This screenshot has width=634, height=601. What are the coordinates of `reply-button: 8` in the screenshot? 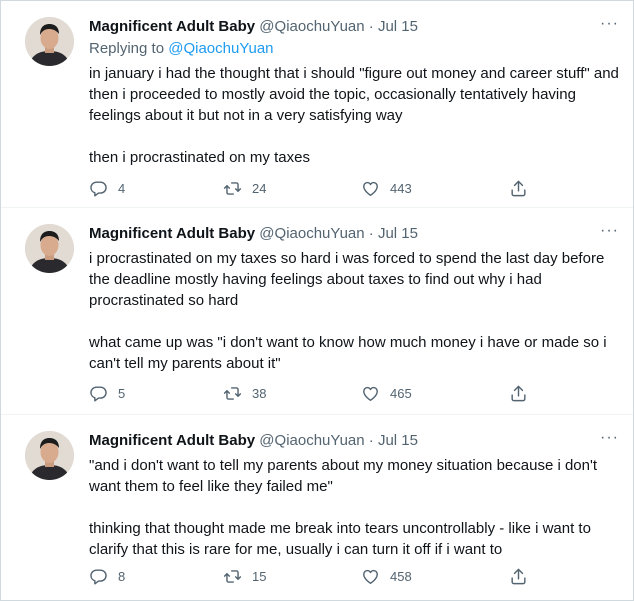 It's located at (107, 576).